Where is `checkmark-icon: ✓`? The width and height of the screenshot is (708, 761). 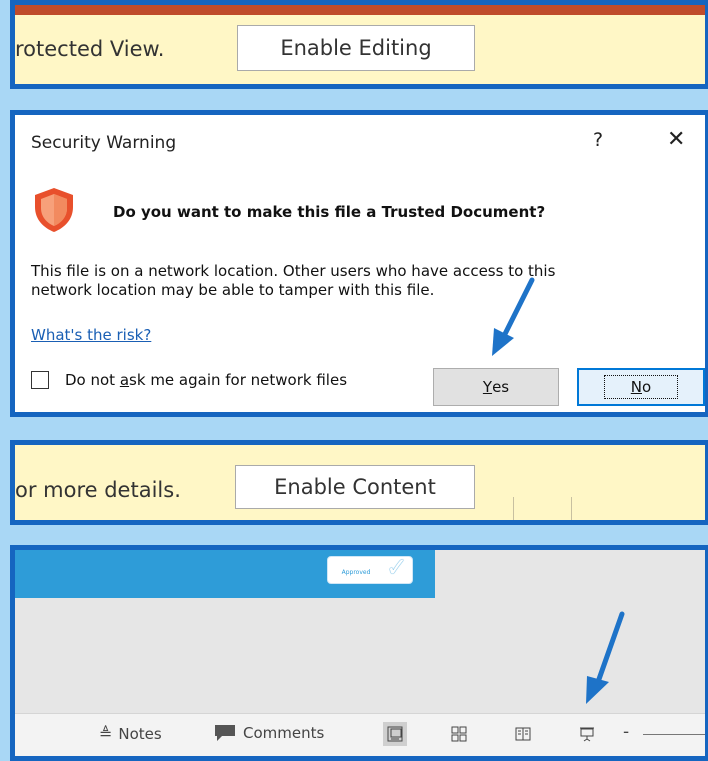 checkmark-icon: ✓ is located at coordinates (397, 568).